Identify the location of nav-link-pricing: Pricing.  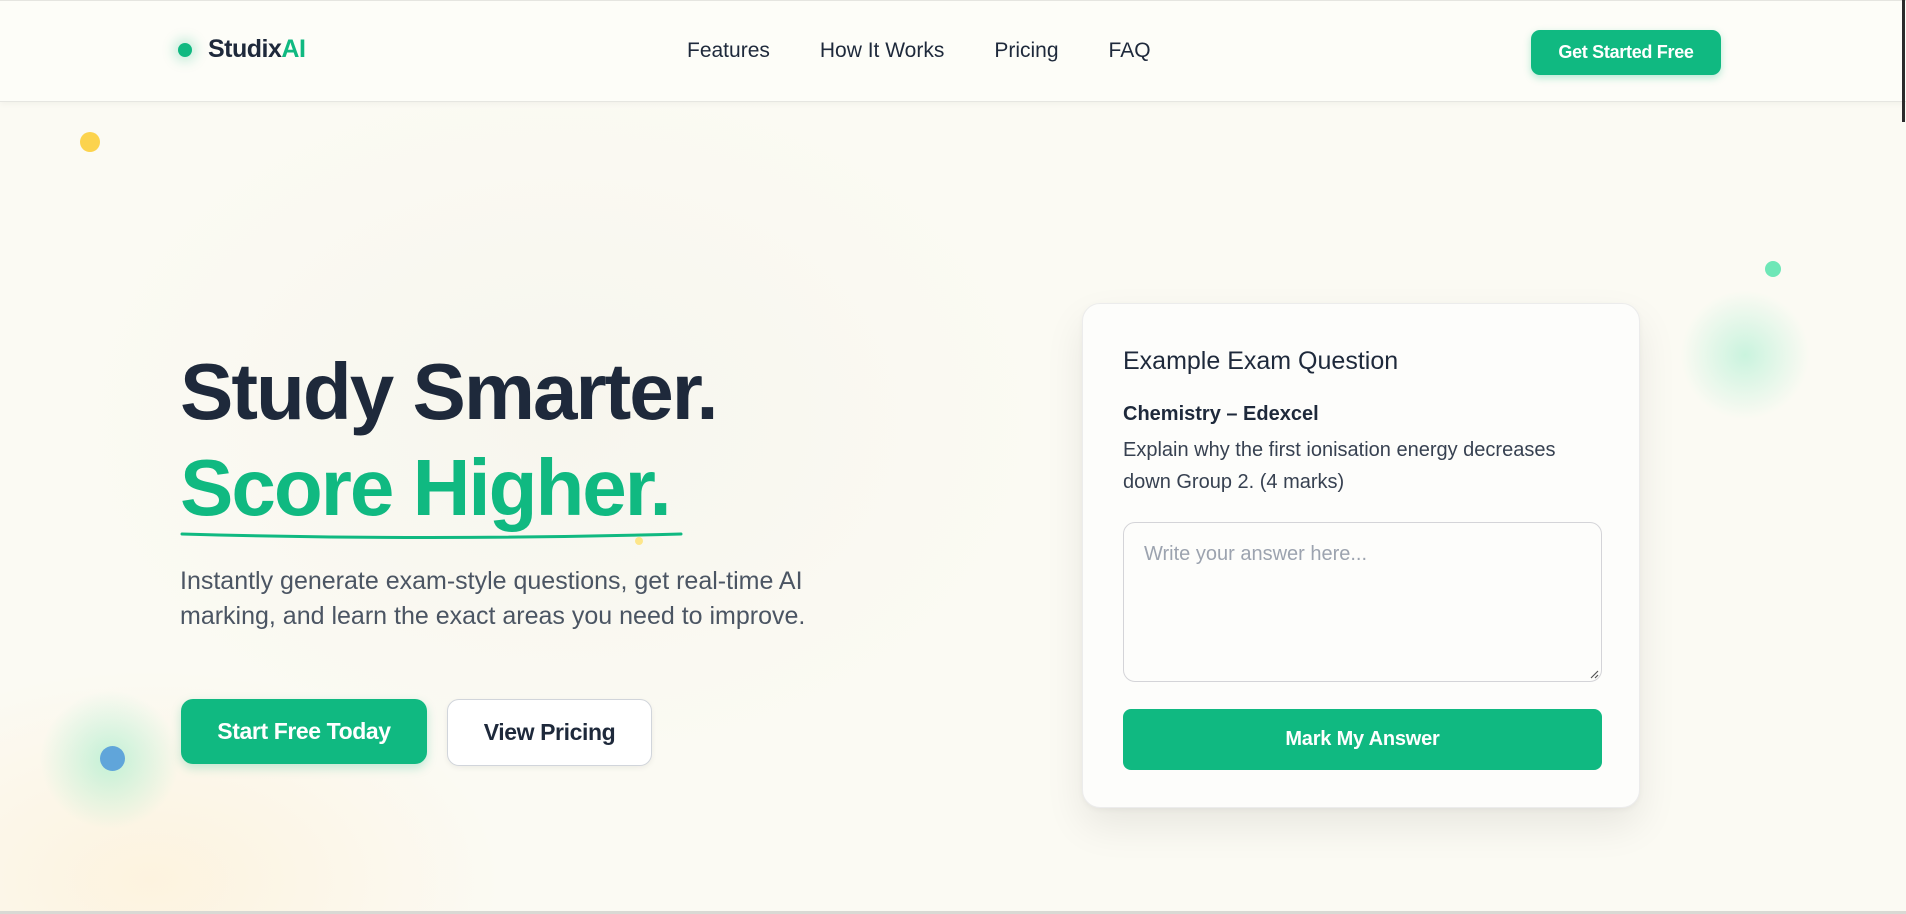
(1026, 51).